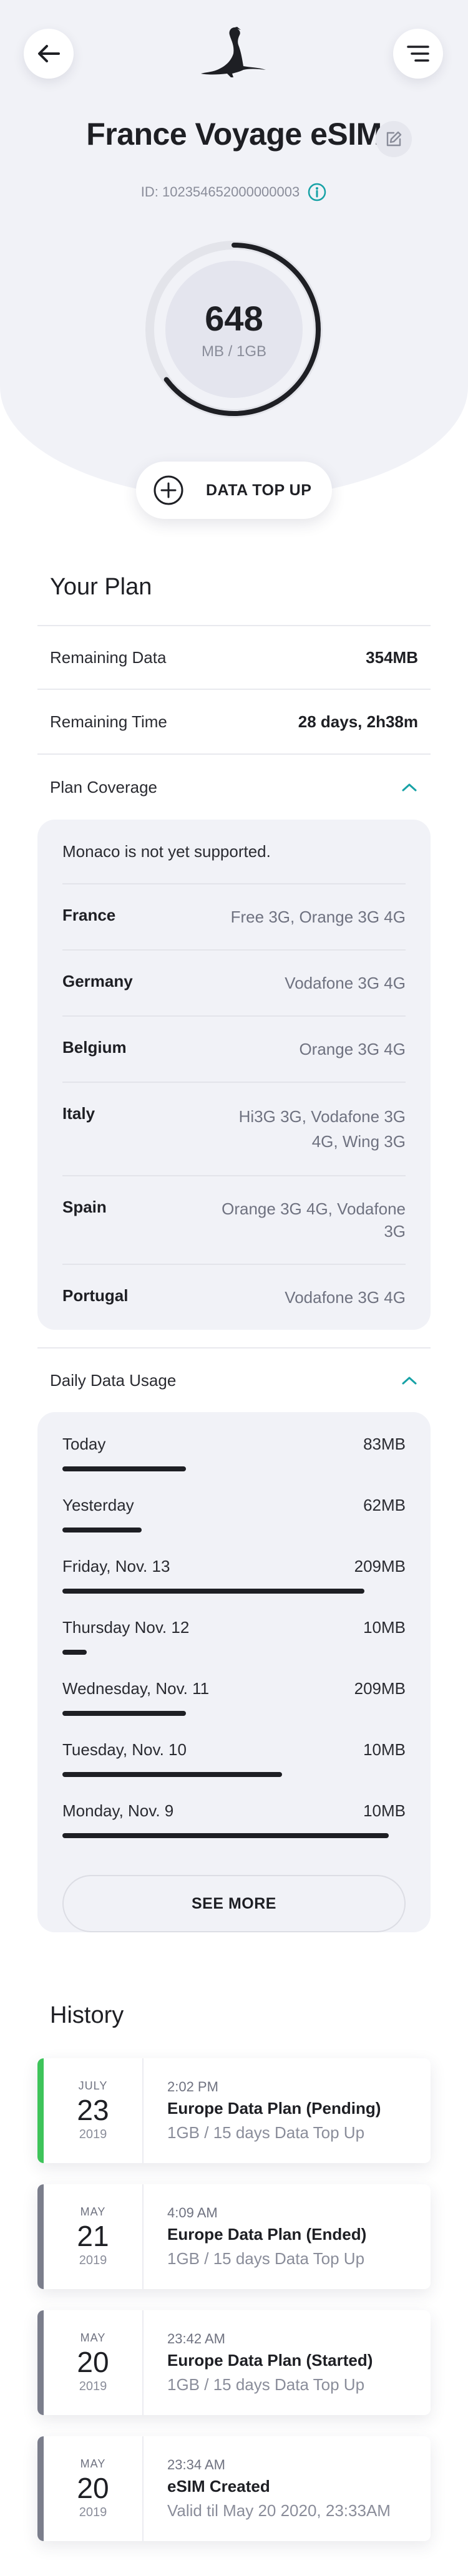  Describe the element at coordinates (124, 1749) in the screenshot. I see `usage-day: Tuesday, Nov. 10` at that location.